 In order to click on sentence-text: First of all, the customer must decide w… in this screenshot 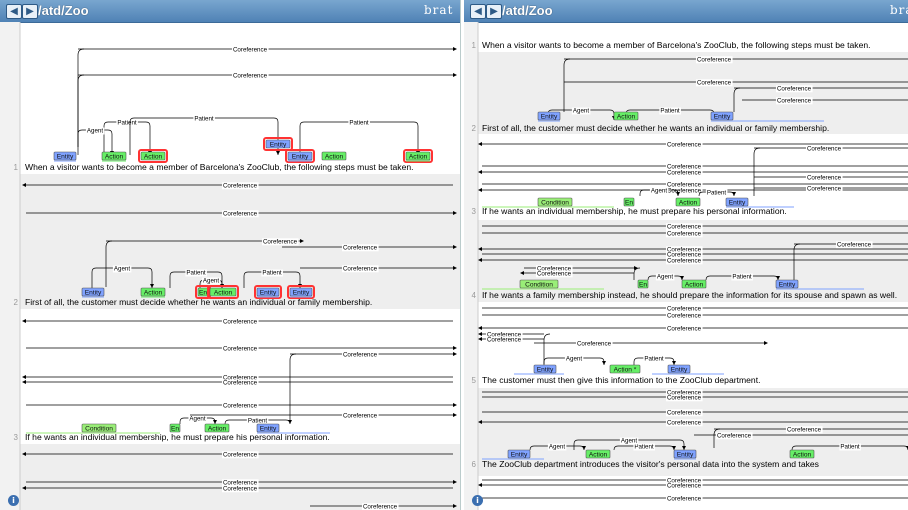, I will do `click(655, 128)`.